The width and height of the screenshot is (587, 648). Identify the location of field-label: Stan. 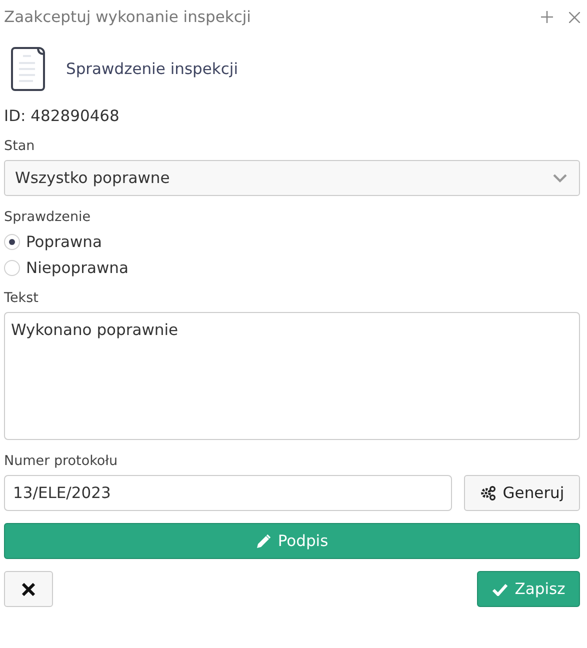
(20, 146).